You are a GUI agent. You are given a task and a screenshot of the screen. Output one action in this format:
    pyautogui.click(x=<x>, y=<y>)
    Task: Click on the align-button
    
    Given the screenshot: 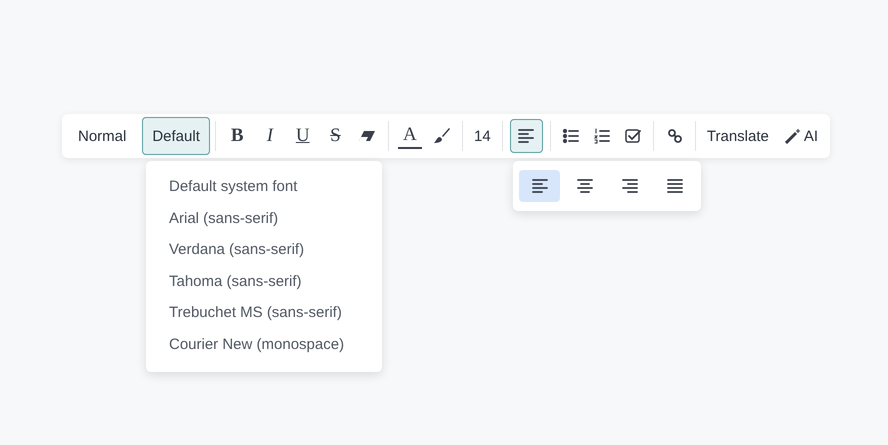 What is the action you would take?
    pyautogui.click(x=527, y=136)
    